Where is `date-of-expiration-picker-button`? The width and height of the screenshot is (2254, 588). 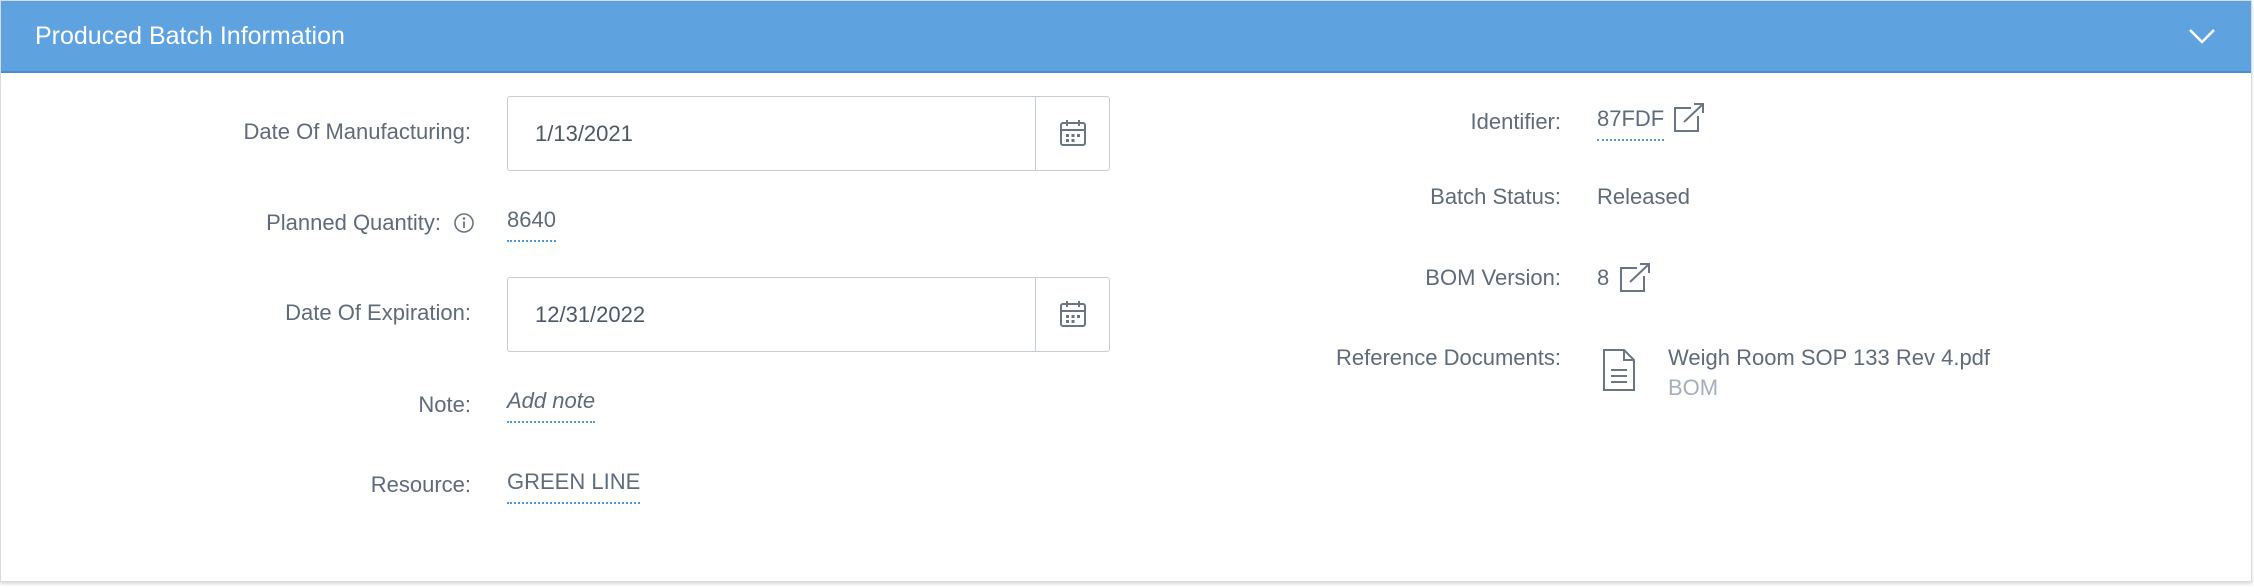 date-of-expiration-picker-button is located at coordinates (1072, 314).